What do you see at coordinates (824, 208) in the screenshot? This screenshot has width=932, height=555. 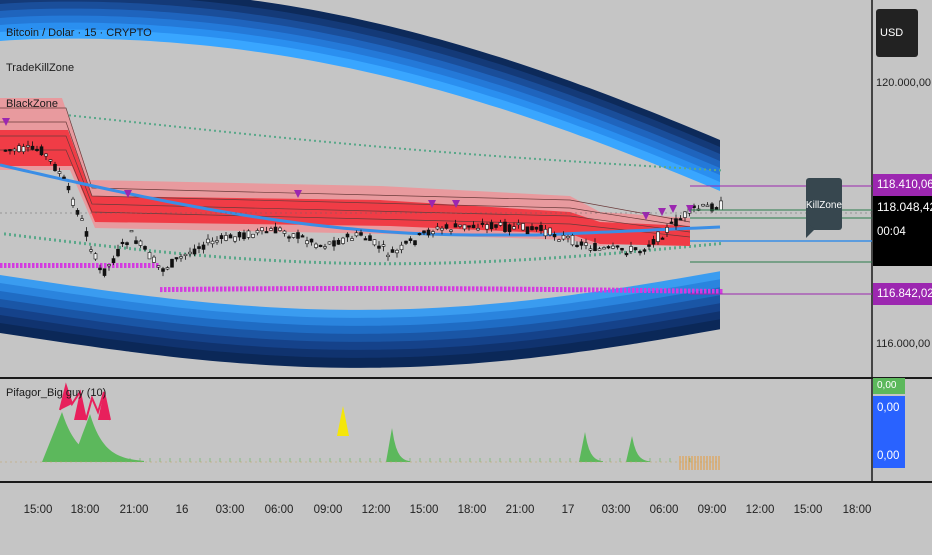 I see `killzone-callout: KillZone` at bounding box center [824, 208].